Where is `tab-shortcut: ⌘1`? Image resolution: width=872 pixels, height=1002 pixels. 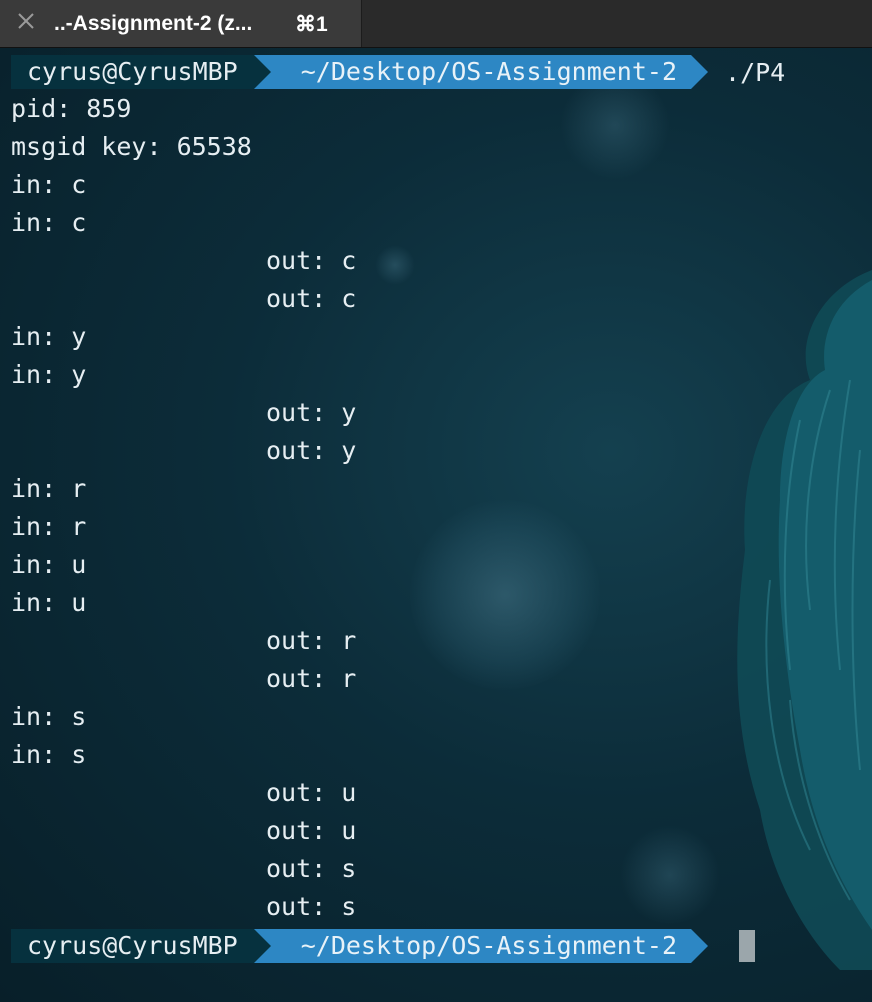 tab-shortcut: ⌘1 is located at coordinates (311, 24).